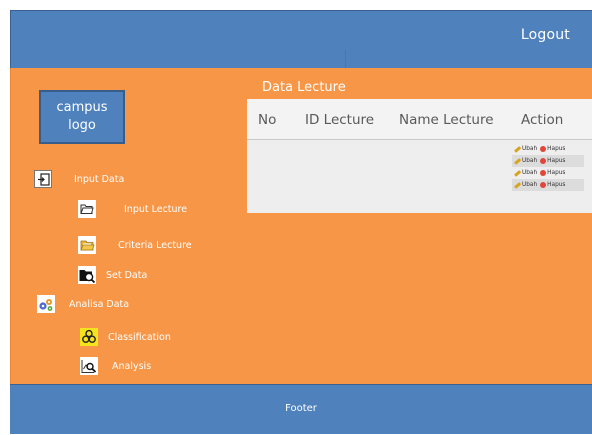 The width and height of the screenshot is (592, 435). I want to click on folder-search-icon, so click(87, 275).